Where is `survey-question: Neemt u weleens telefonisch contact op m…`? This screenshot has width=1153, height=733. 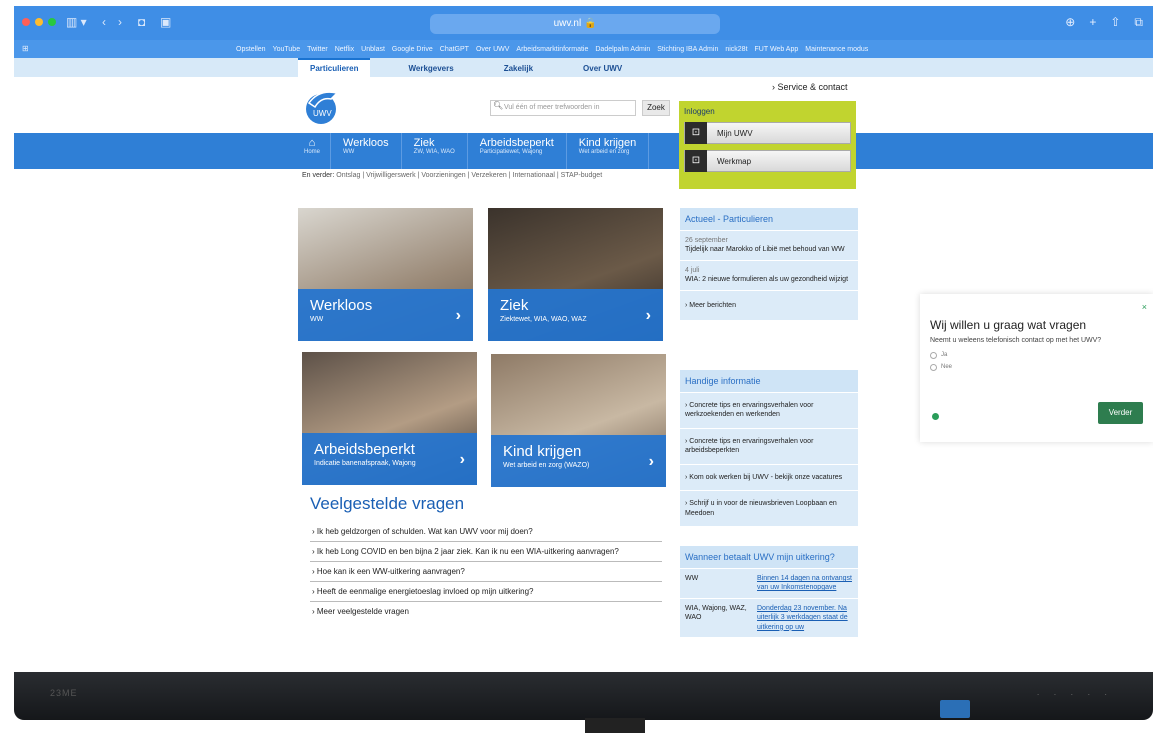
survey-question: Neemt u weleens telefonisch contact op m… is located at coordinates (1016, 340).